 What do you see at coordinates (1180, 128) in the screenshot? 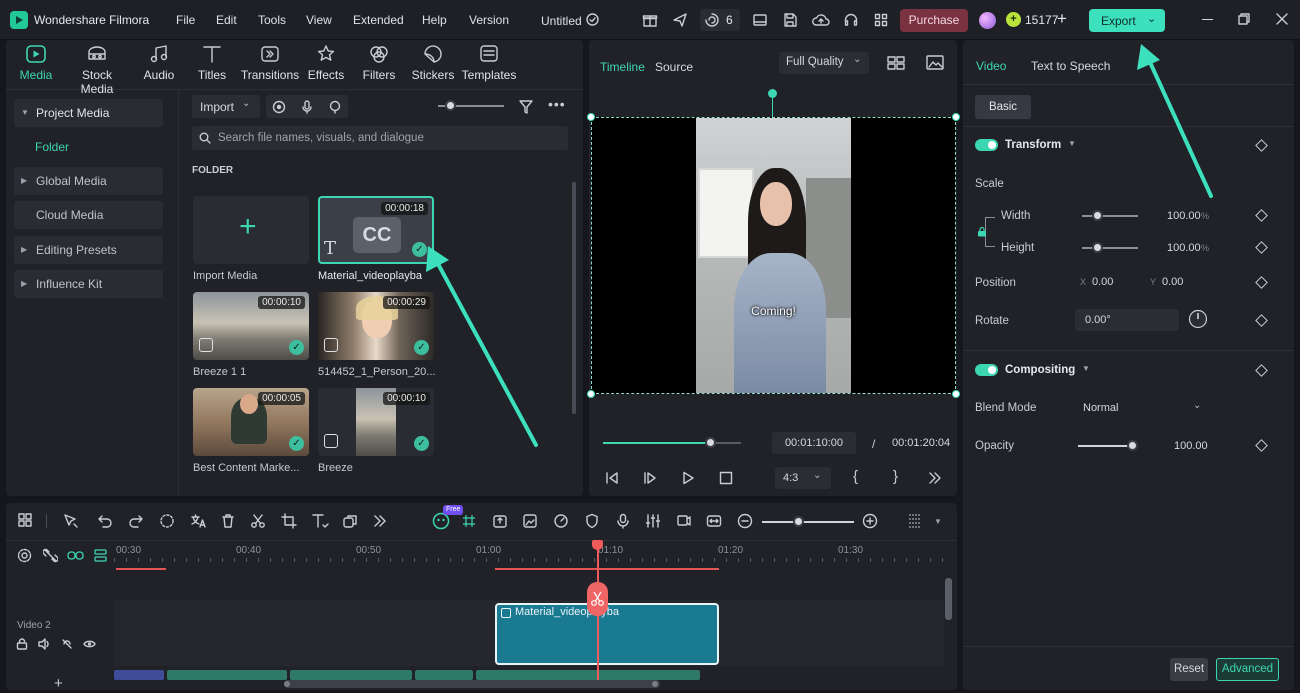
I see `annotation-arrow-export` at bounding box center [1180, 128].